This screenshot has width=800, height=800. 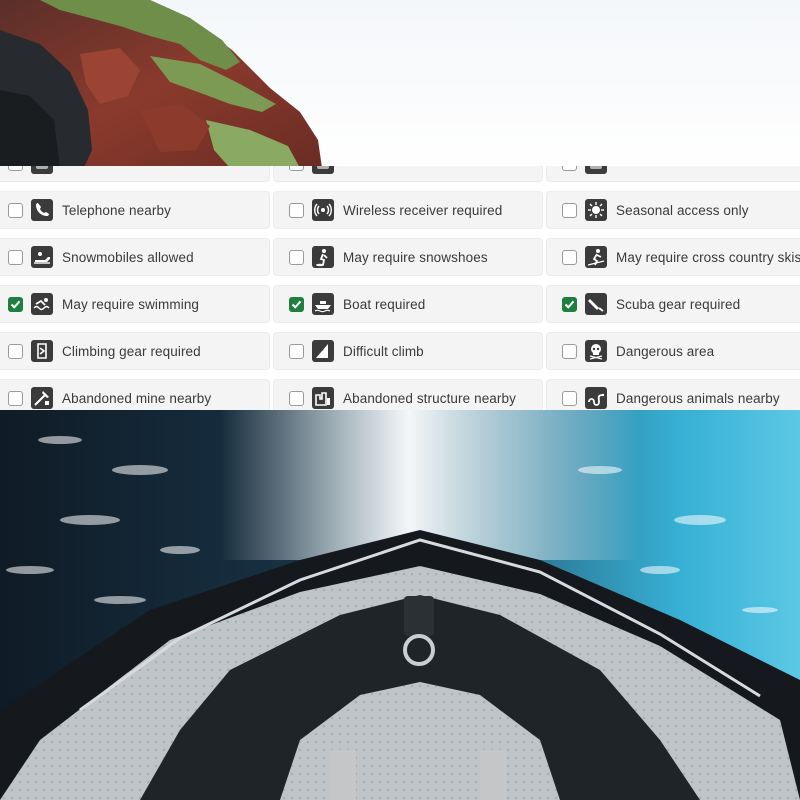 I want to click on attribute-item: Seasonal access only, so click(x=673, y=210).